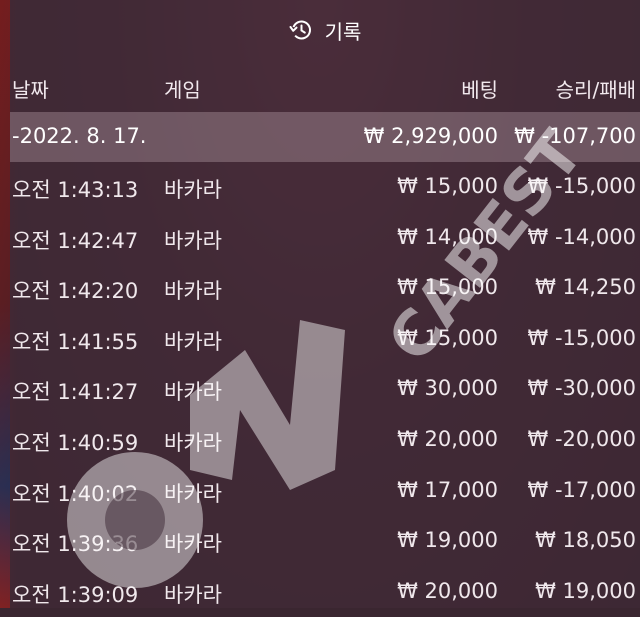 This screenshot has width=640, height=617. Describe the element at coordinates (75, 544) in the screenshot. I see `row-time: 오전 1:39:36` at that location.